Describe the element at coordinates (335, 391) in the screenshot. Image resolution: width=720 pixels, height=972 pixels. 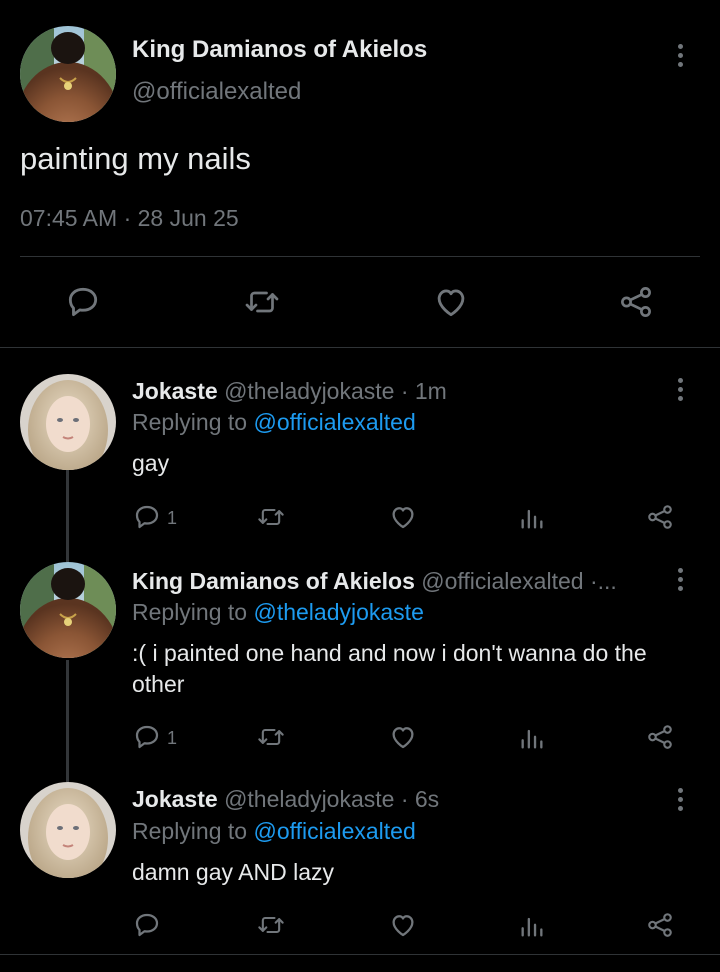
I see `reply-meta: @theladyjokaste · 1m` at that location.